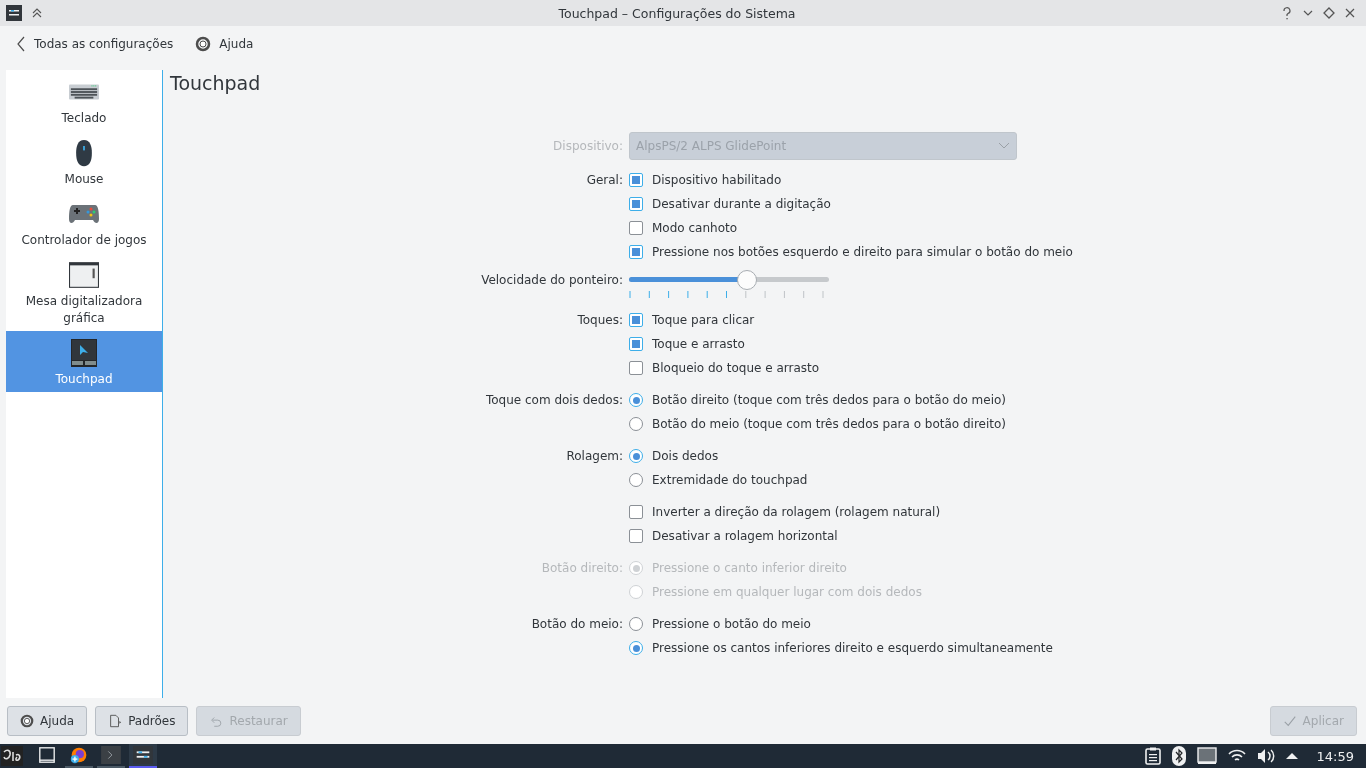 The width and height of the screenshot is (1366, 768). I want to click on back-icon, so click(21, 44).